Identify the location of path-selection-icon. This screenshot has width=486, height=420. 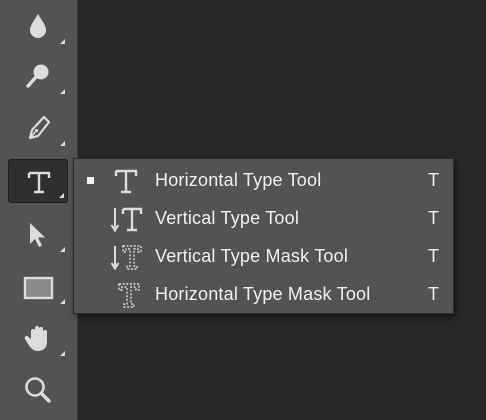
(37, 235).